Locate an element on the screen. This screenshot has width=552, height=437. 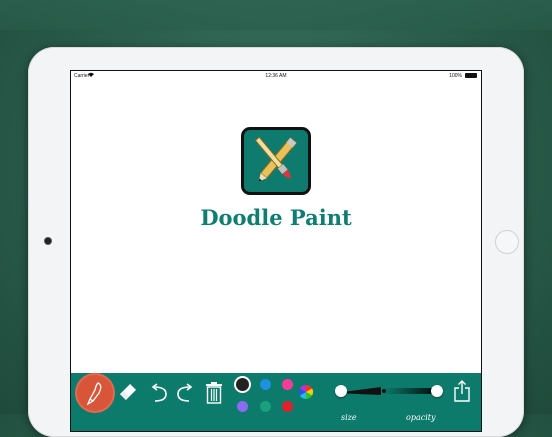
opacity-slider is located at coordinates (414, 392).